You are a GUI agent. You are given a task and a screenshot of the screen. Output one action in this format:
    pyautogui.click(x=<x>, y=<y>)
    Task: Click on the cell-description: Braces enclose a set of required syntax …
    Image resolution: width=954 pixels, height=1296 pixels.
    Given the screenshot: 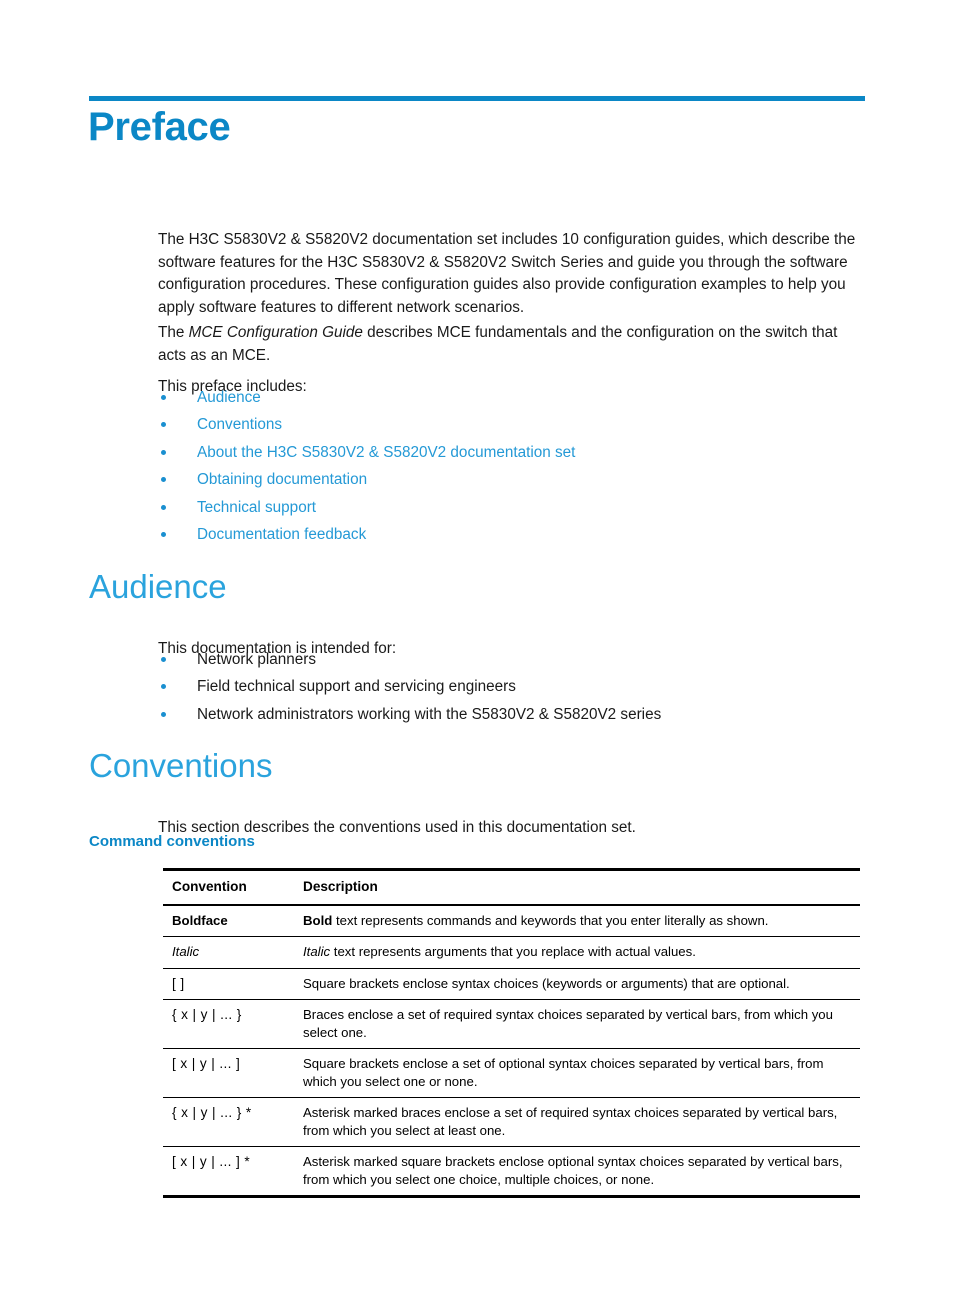 What is the action you would take?
    pyautogui.click(x=568, y=1023)
    